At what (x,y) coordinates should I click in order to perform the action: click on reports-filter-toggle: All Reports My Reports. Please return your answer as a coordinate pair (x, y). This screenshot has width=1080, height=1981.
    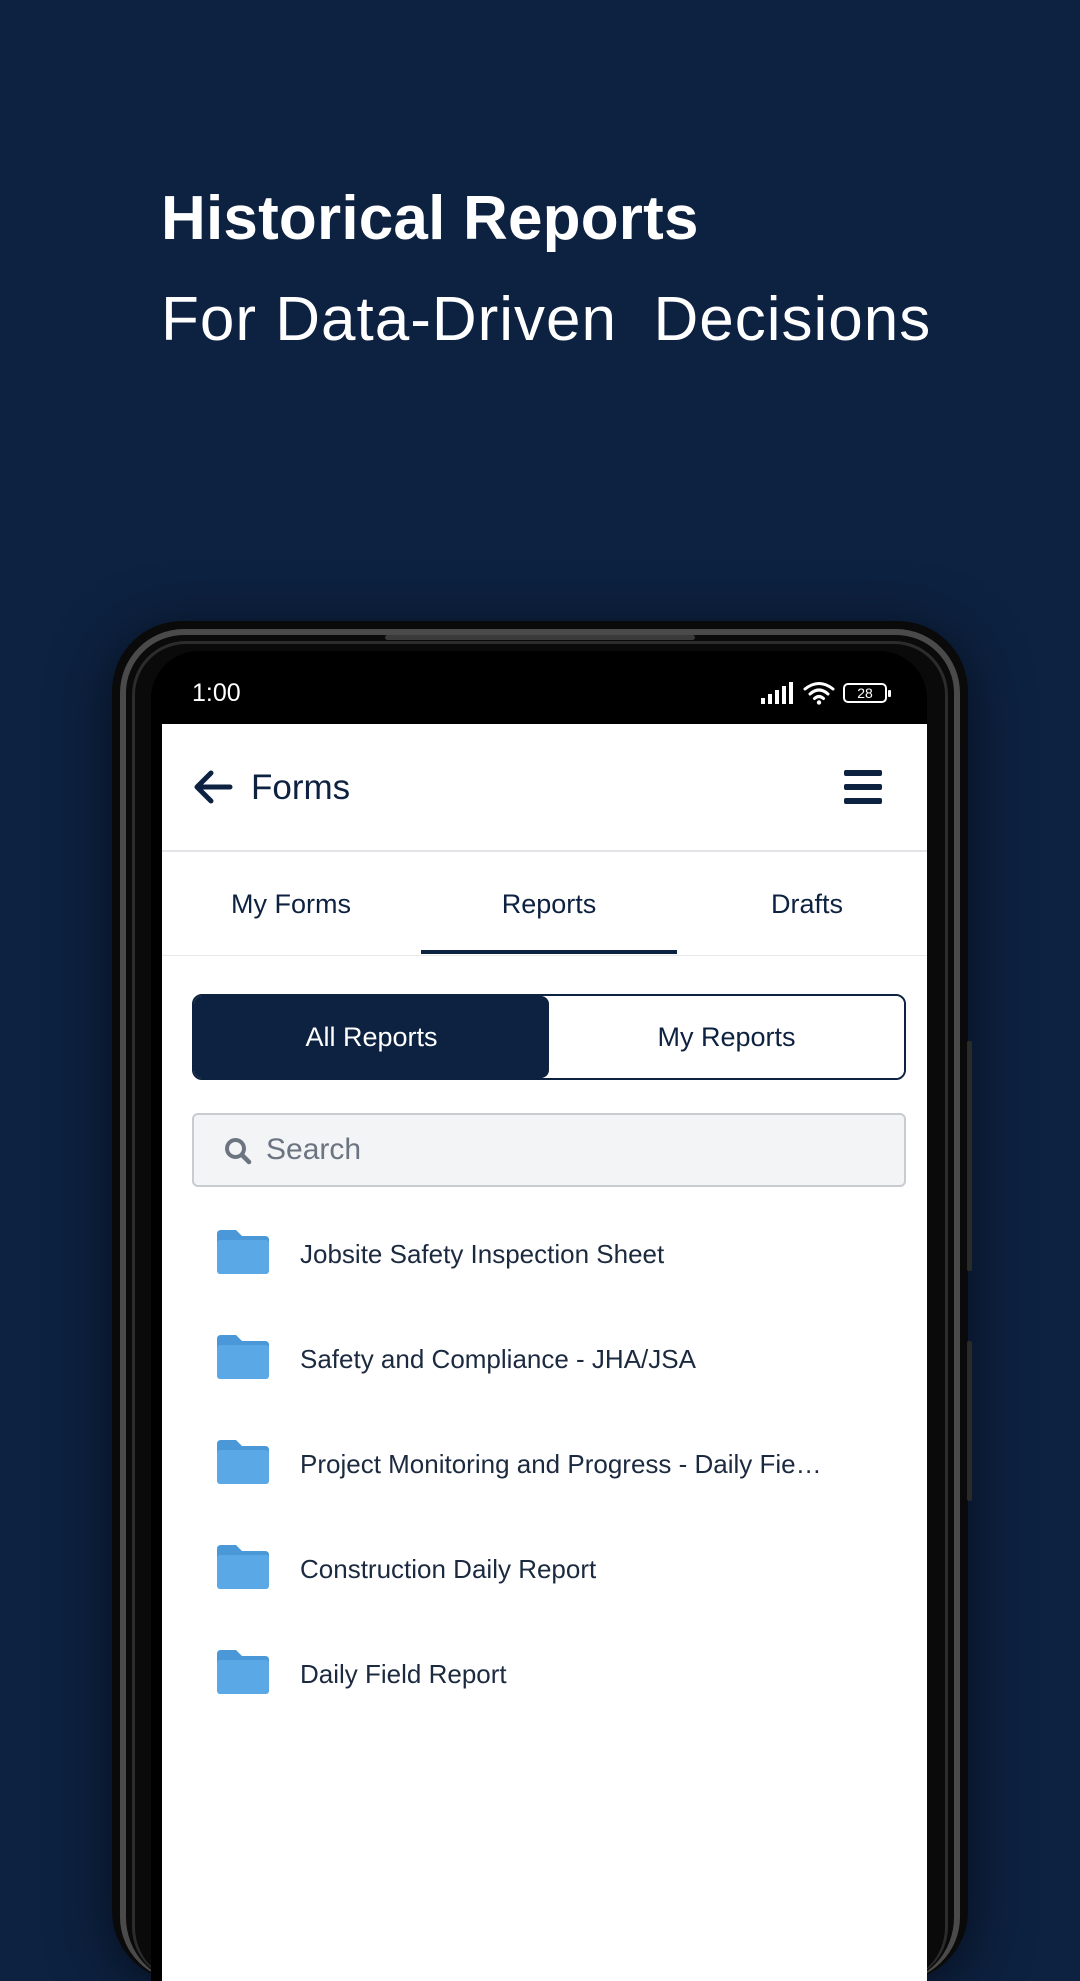
    Looking at the image, I should click on (549, 1037).